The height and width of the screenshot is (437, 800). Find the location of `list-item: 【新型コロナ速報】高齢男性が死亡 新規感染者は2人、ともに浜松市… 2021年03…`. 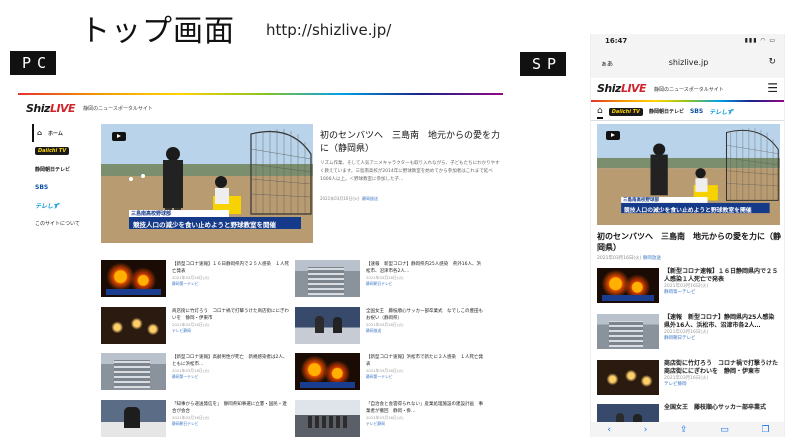

list-item: 【新型コロナ速報】高齢男性が死亡 新規感染者は2人、ともに浜松市… 2021年03… is located at coordinates (196, 373).